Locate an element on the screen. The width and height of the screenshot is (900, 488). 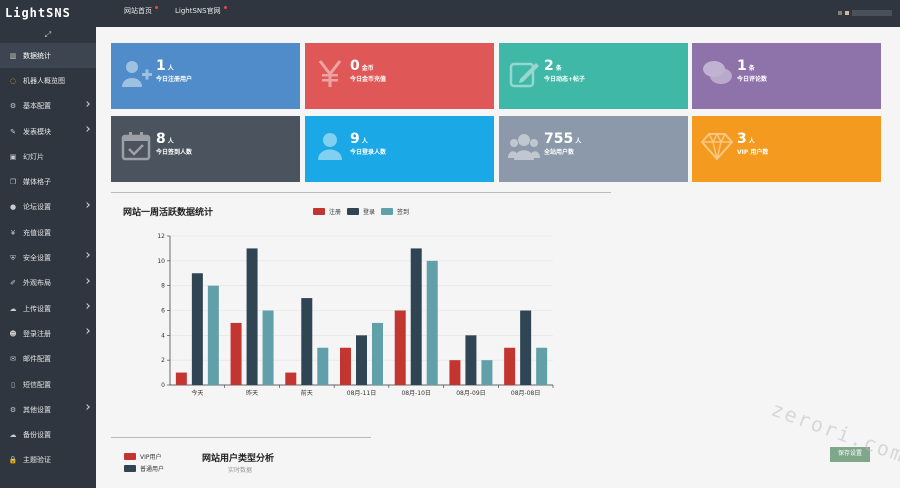
y-tick-label: 2 is located at coordinates (163, 360).